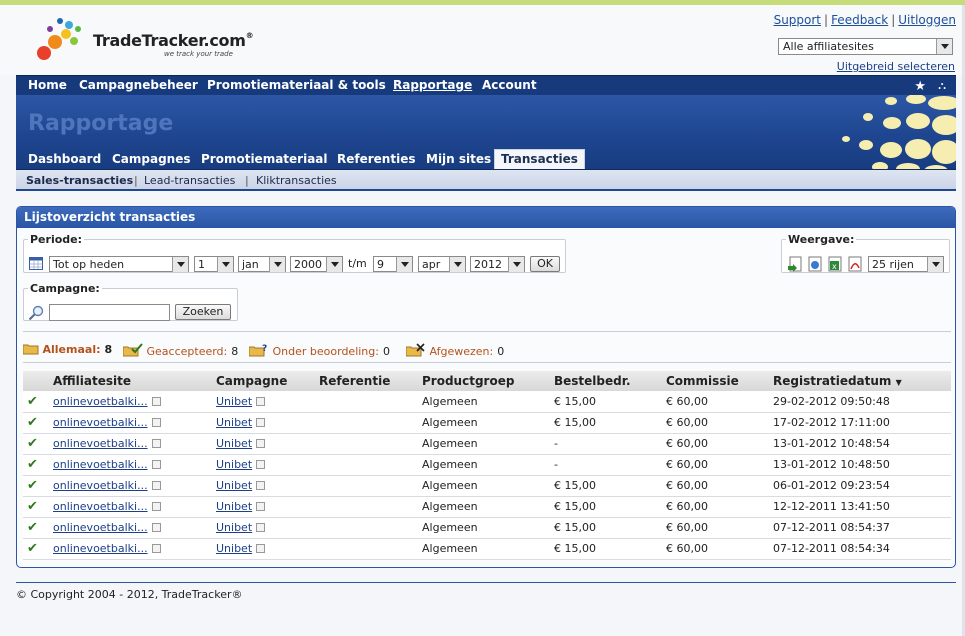 The width and height of the screenshot is (965, 636). What do you see at coordinates (610, 381) in the screenshot?
I see `column-bestelbedrag: Bestelbedr.` at bounding box center [610, 381].